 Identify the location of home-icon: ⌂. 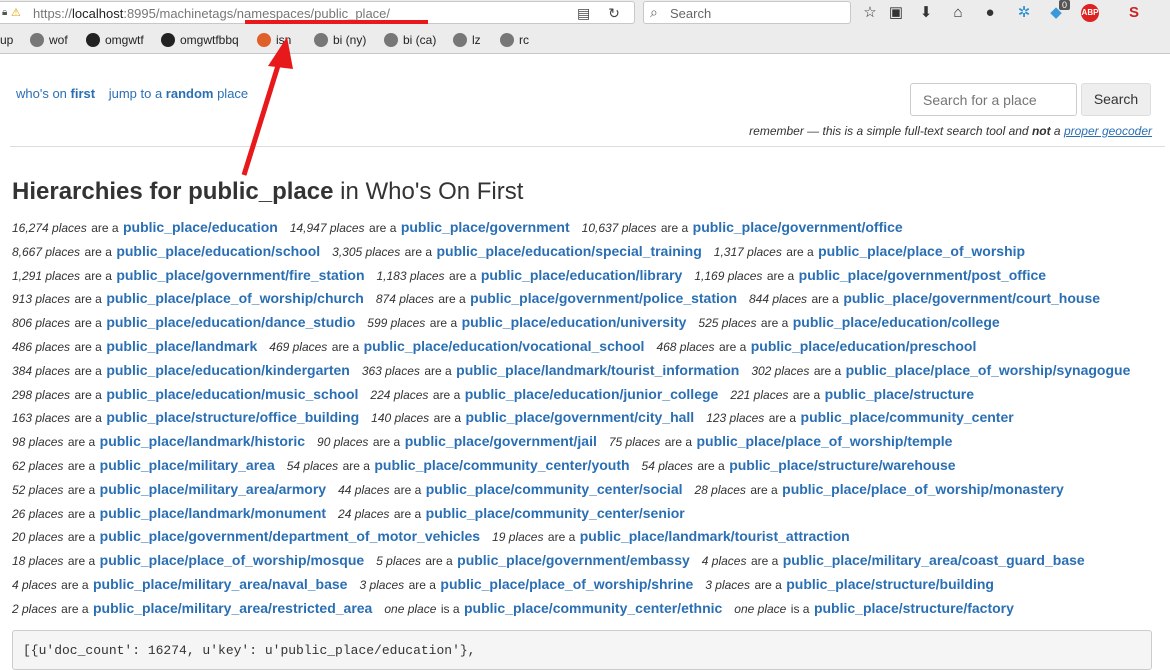
(958, 13).